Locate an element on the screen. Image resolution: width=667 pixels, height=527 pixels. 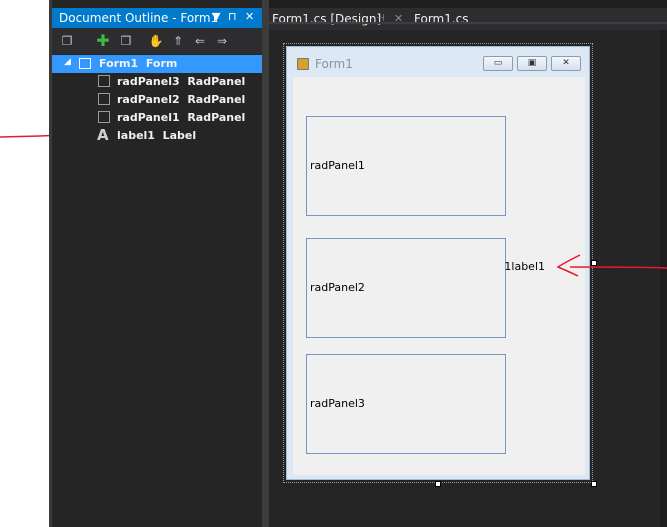
tree-item-radpanel1: radPanel1 RadPanel is located at coordinates (157, 118).